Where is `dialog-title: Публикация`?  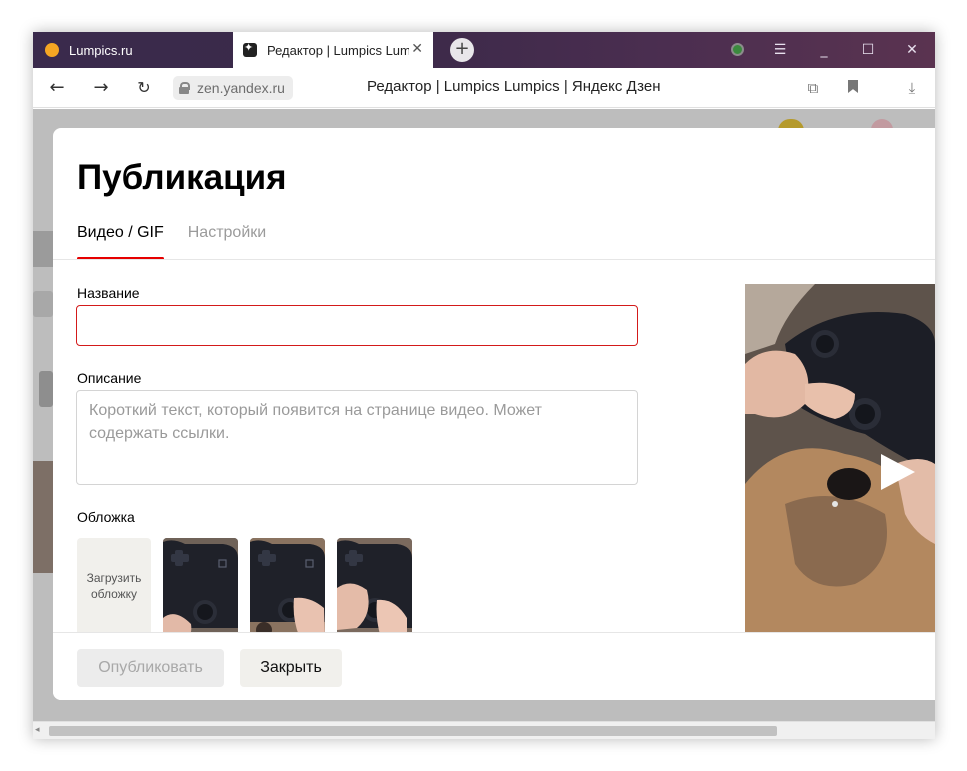 dialog-title: Публикация is located at coordinates (182, 177).